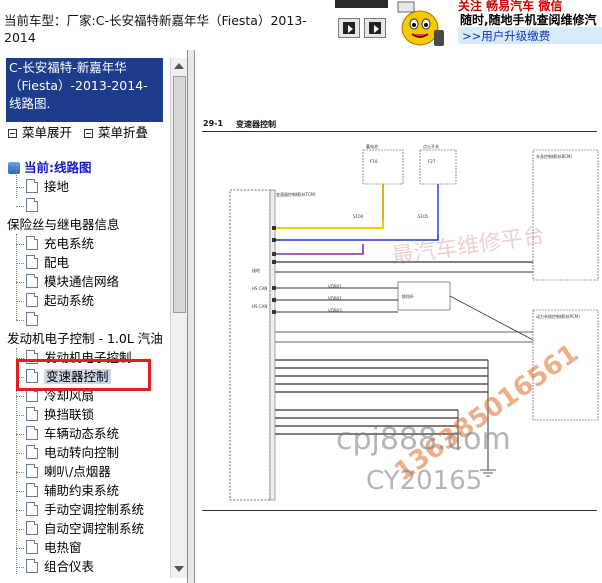 This screenshot has height=583, width=602. I want to click on tree-item: 组合仪表, so click(60, 565).